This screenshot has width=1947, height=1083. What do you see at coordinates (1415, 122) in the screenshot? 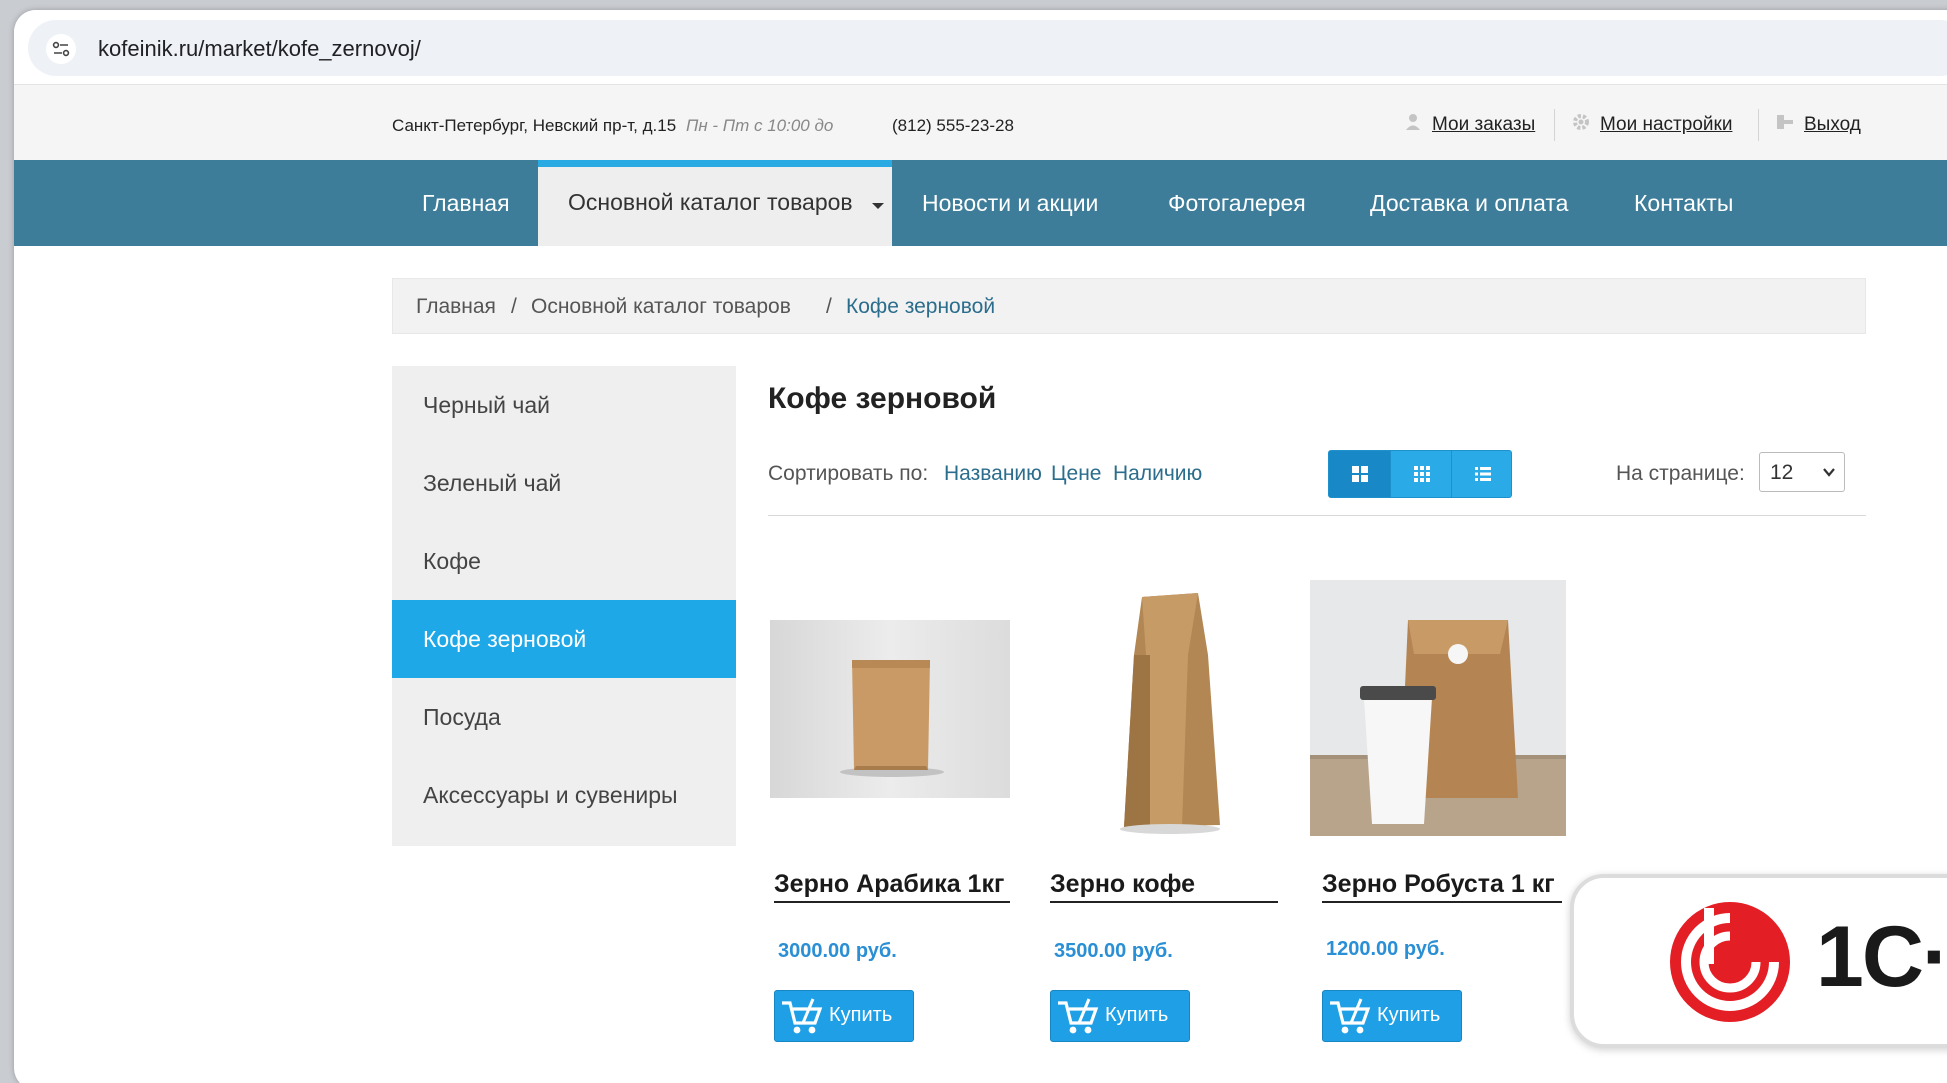
I see `user-icon` at bounding box center [1415, 122].